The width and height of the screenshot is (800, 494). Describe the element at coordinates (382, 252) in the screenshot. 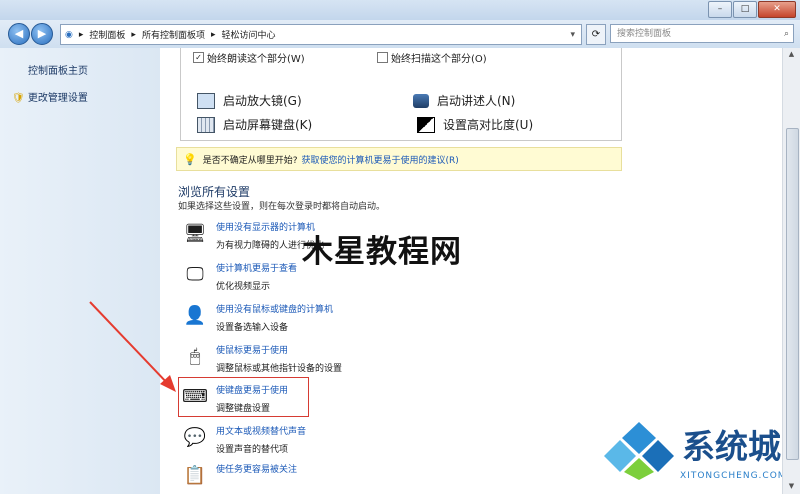

I see `watermark-text: 木星教程网` at that location.